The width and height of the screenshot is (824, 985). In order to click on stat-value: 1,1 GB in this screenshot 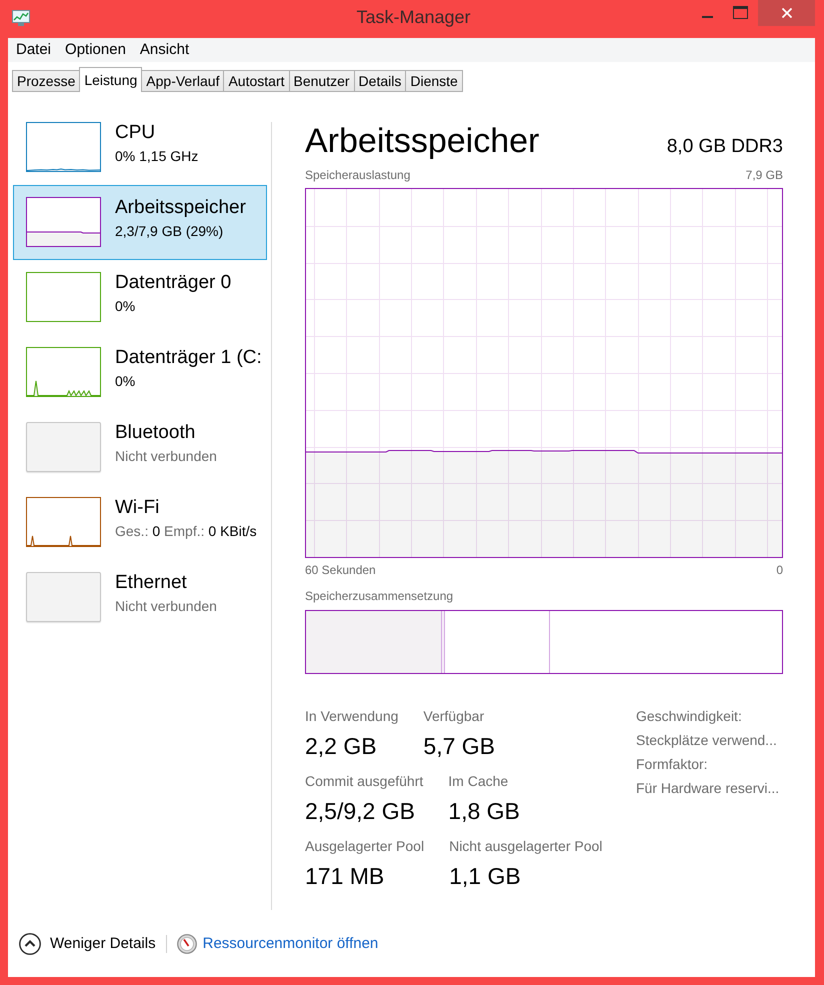, I will do `click(485, 876)`.